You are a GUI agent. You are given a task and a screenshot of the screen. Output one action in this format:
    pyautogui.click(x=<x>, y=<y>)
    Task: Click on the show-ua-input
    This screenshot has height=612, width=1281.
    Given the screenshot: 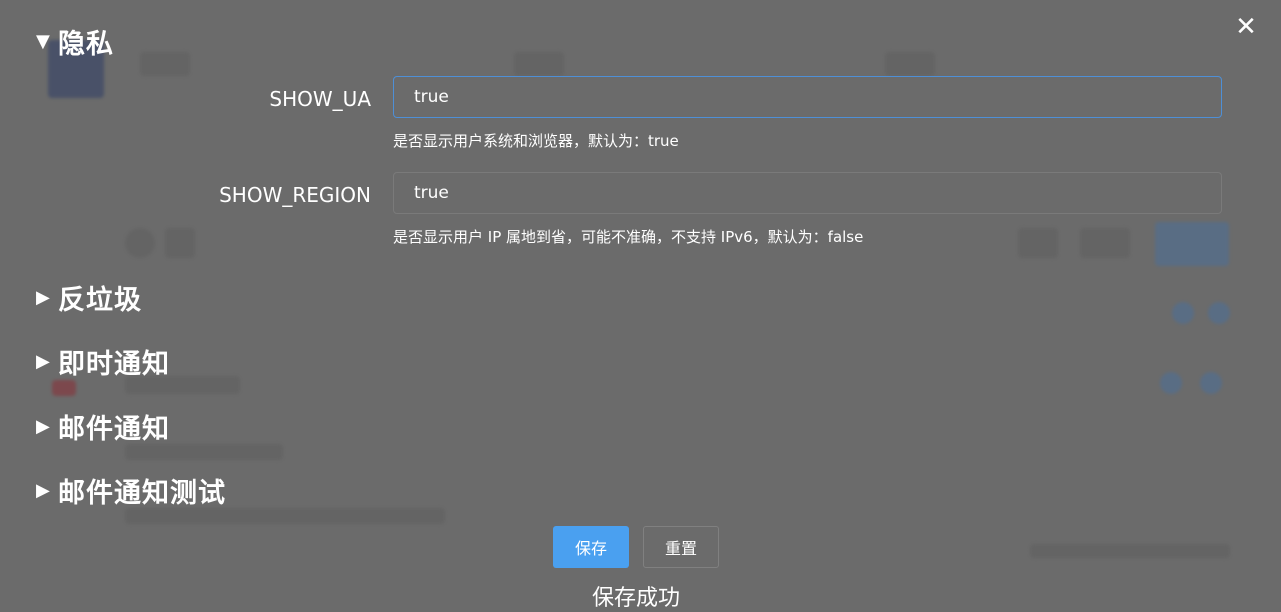 What is the action you would take?
    pyautogui.click(x=807, y=97)
    